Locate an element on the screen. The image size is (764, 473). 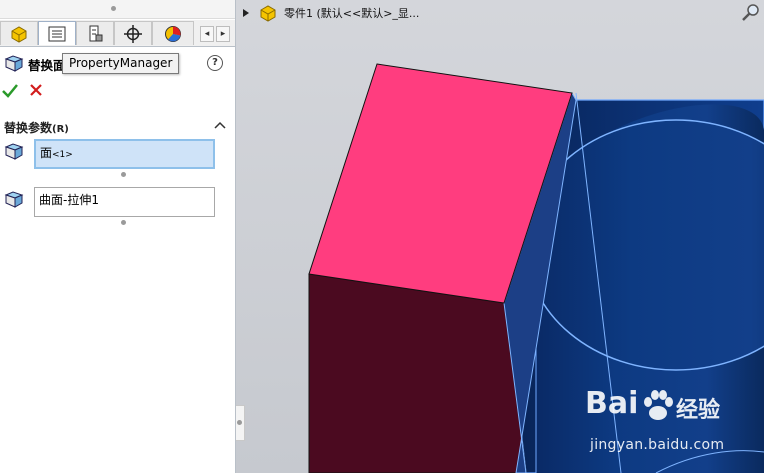
tab-feature-manager is located at coordinates (19, 33).